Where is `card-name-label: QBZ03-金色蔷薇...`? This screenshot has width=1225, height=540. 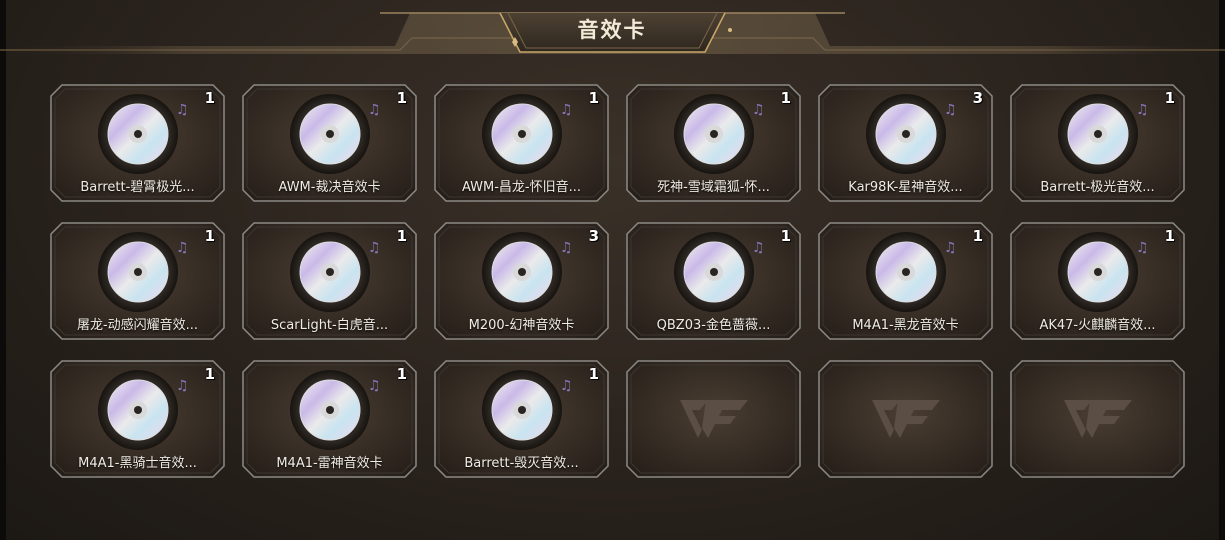 card-name-label: QBZ03-金色蔷薇... is located at coordinates (713, 325).